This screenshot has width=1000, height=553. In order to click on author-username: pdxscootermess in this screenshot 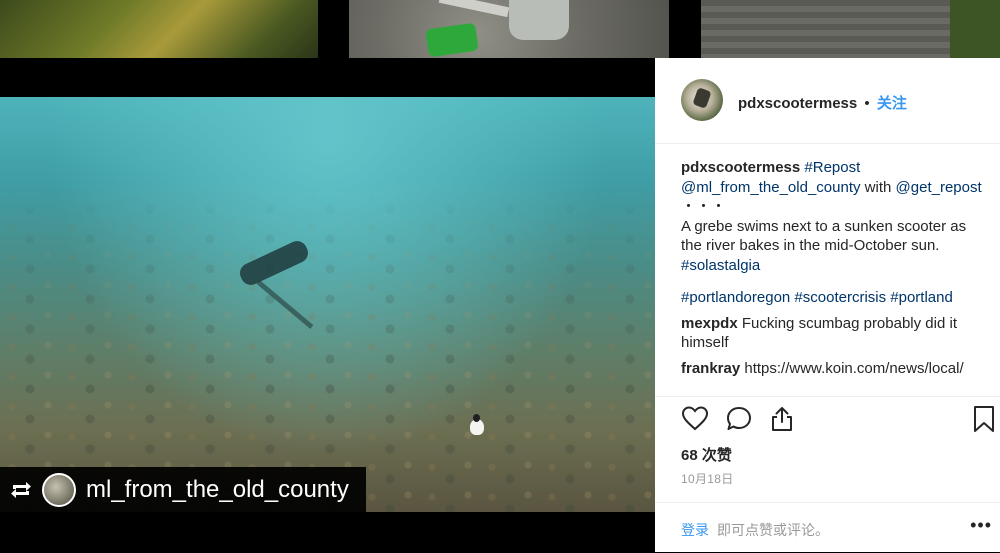, I will do `click(797, 103)`.